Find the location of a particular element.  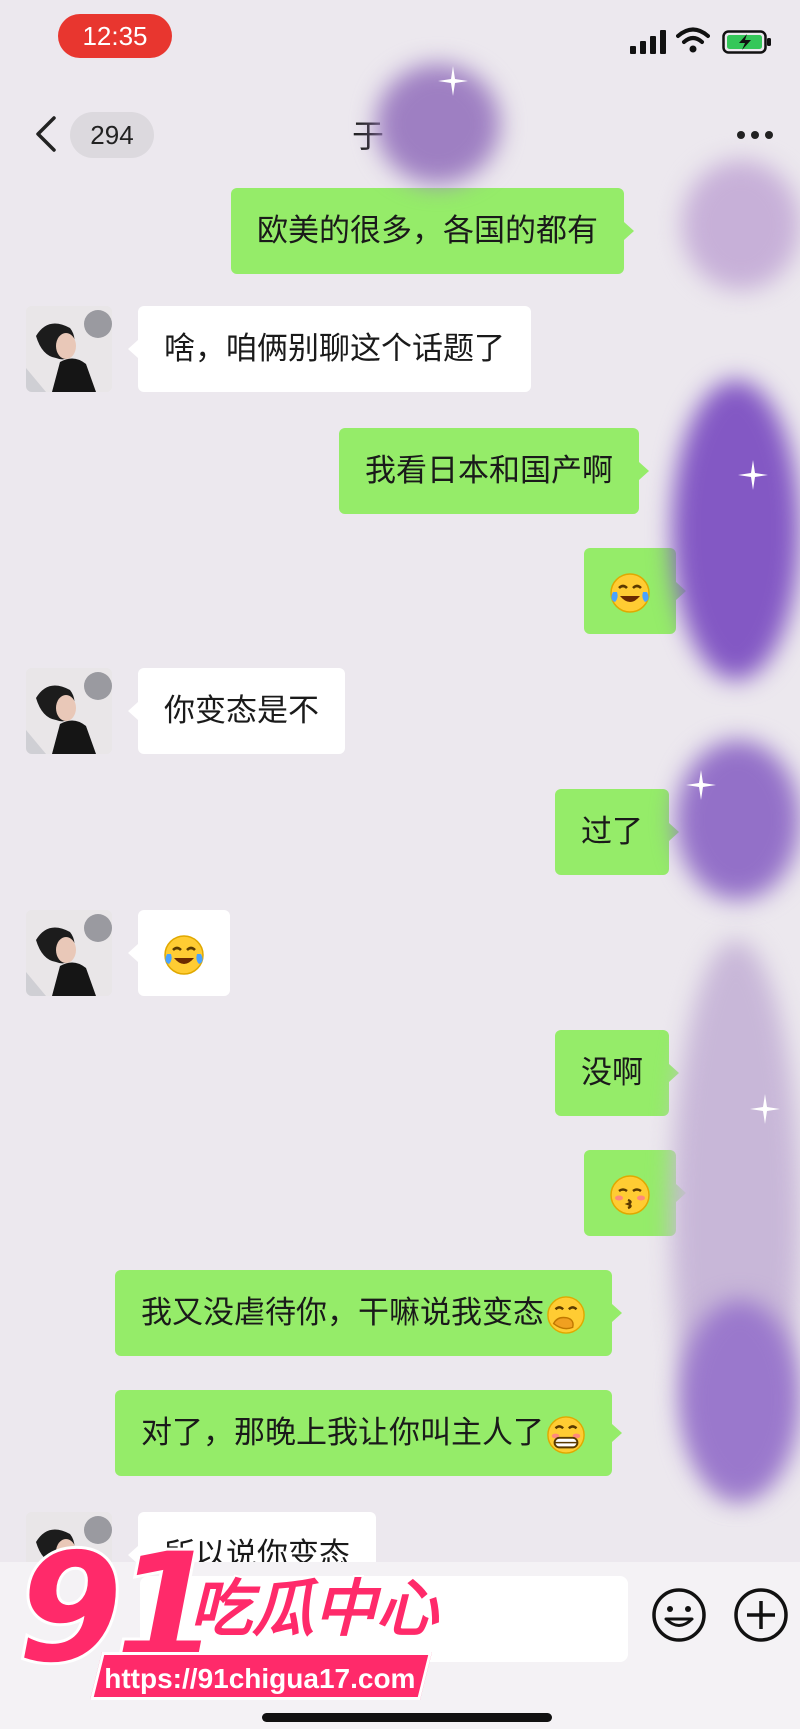

emoji-button-icon is located at coordinates (679, 1615).